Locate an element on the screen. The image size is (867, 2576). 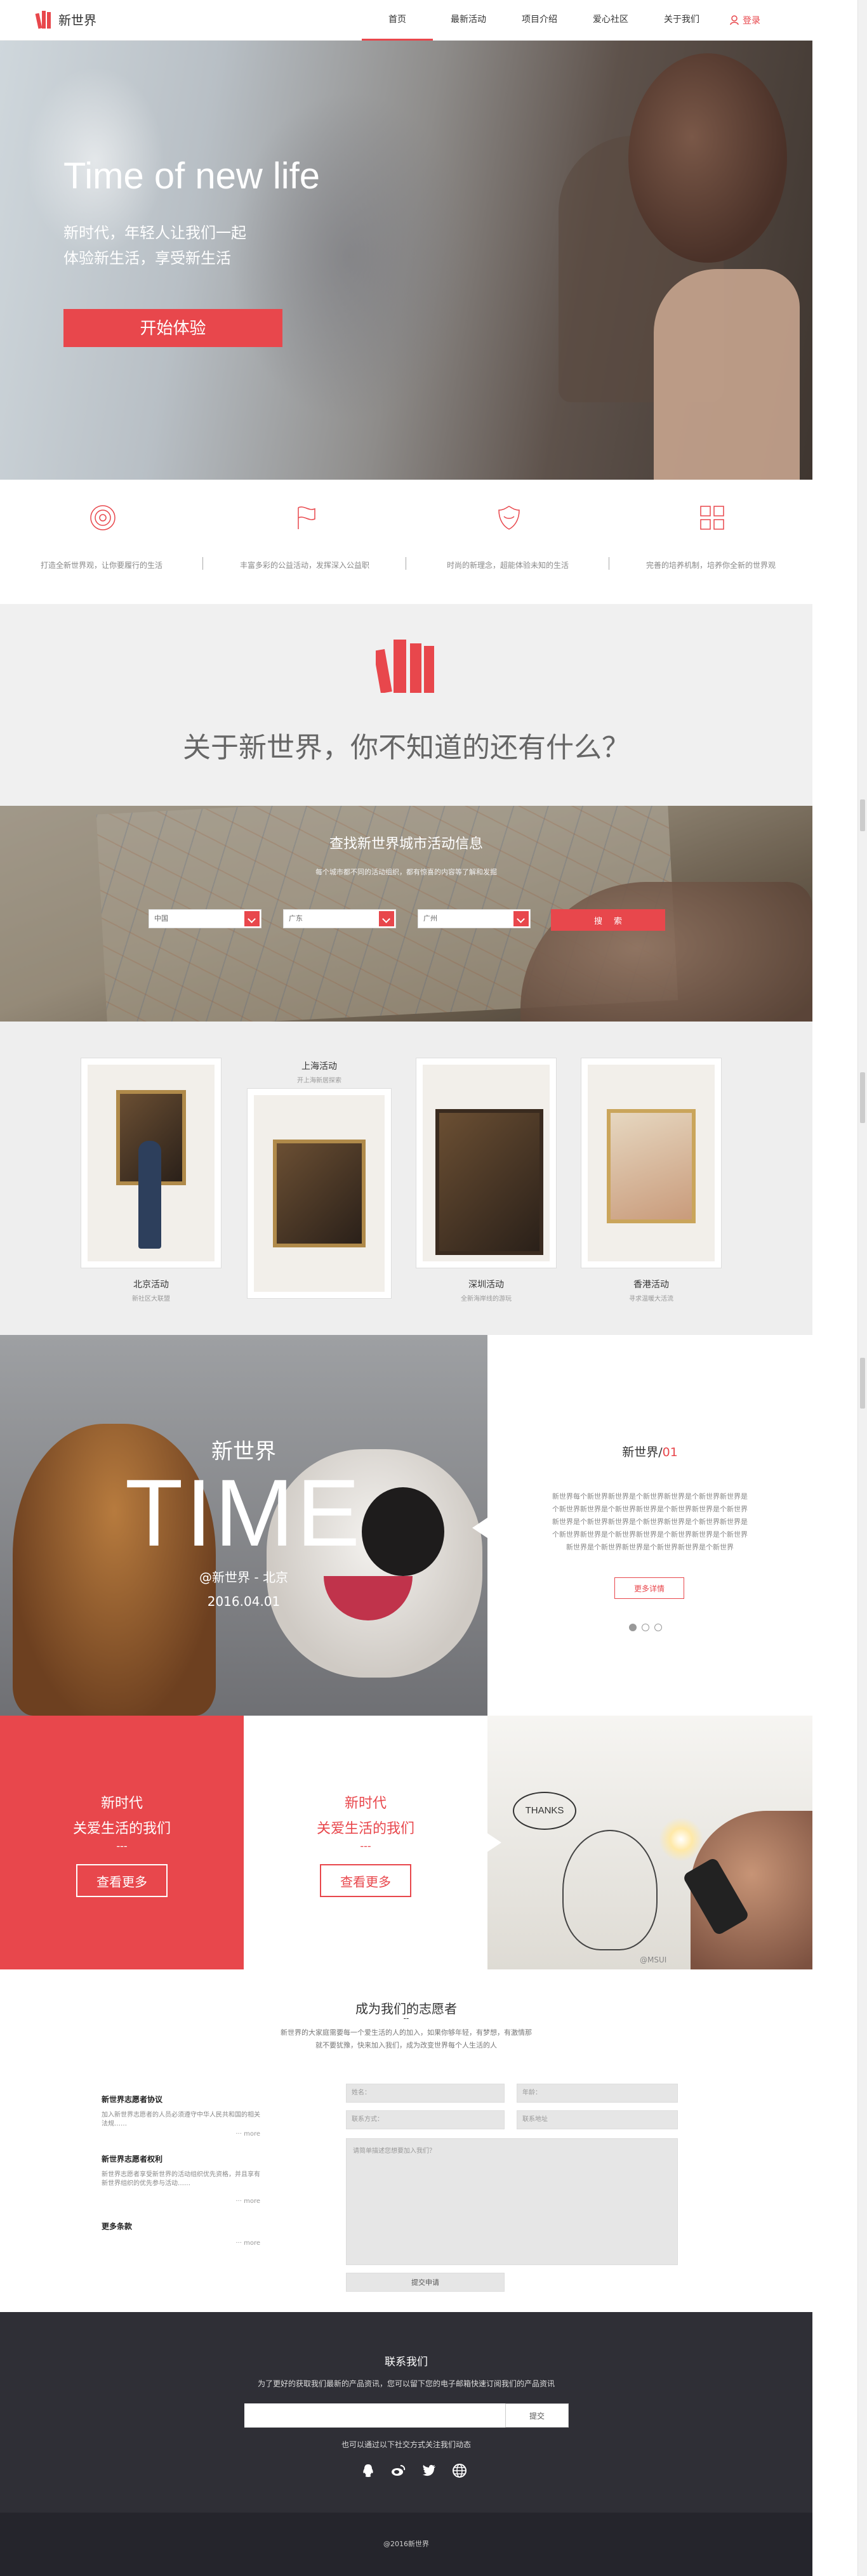
nav-love-community: 爱心社区 is located at coordinates (611, 20).